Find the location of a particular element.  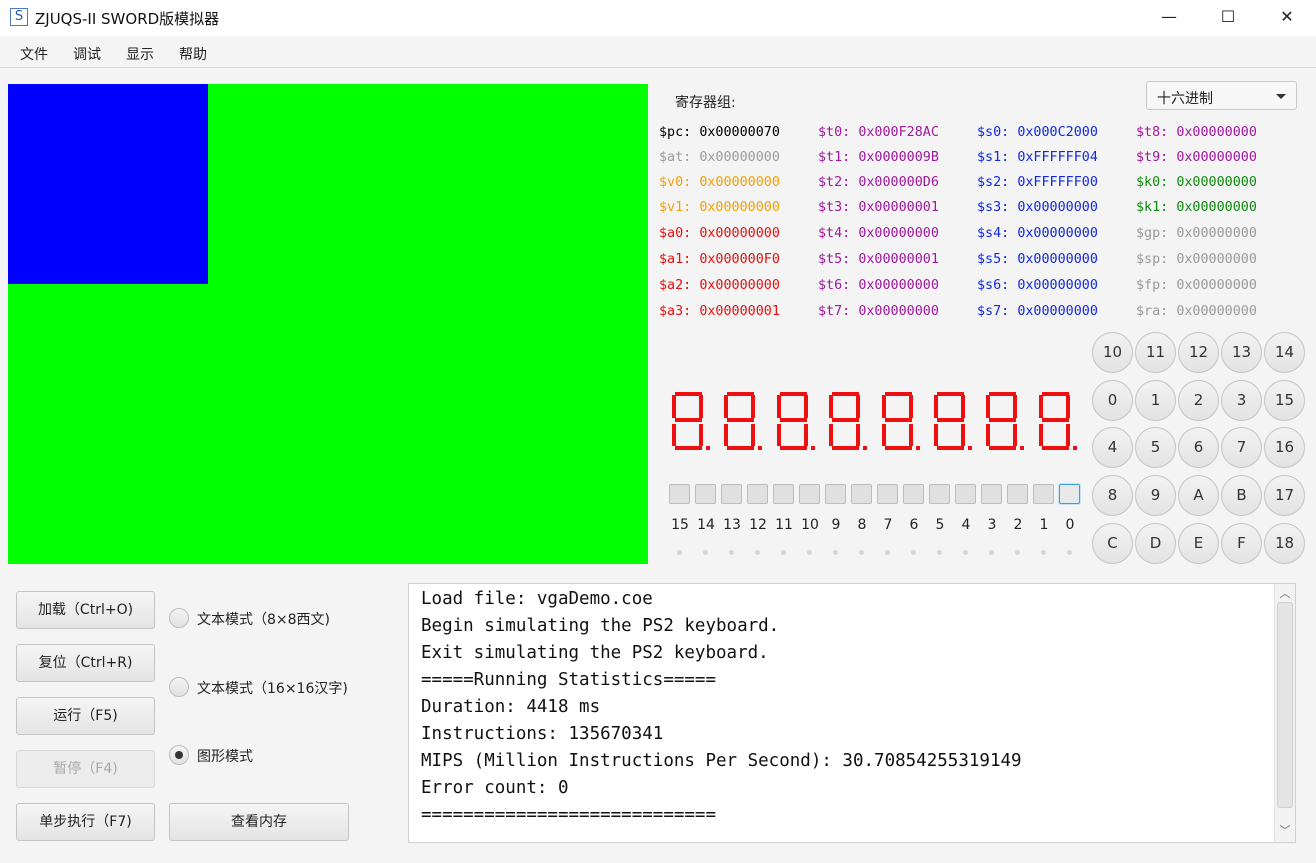

keypad-key-C: C is located at coordinates (1112, 543).